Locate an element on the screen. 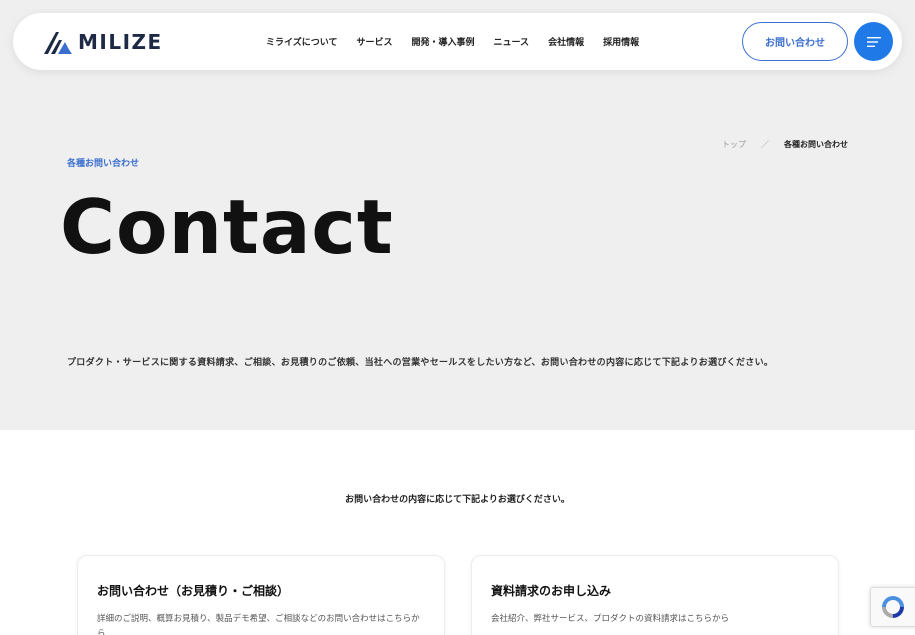 This screenshot has height=635, width=915. hamburger-icon is located at coordinates (873, 41).